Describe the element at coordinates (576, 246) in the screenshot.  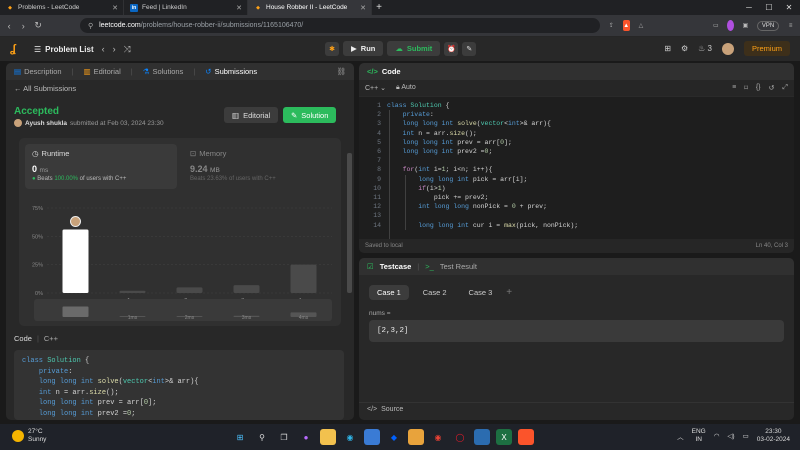
I see `editor-status-bar: Saved to local Ln 40, Col 3` at that location.